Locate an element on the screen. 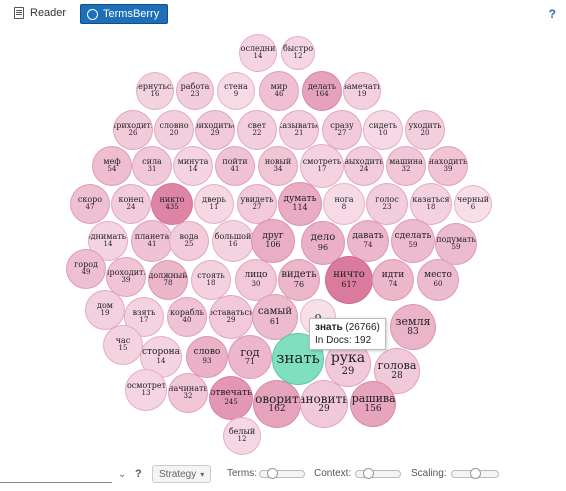  term-bubble: сила 31 is located at coordinates (152, 166).